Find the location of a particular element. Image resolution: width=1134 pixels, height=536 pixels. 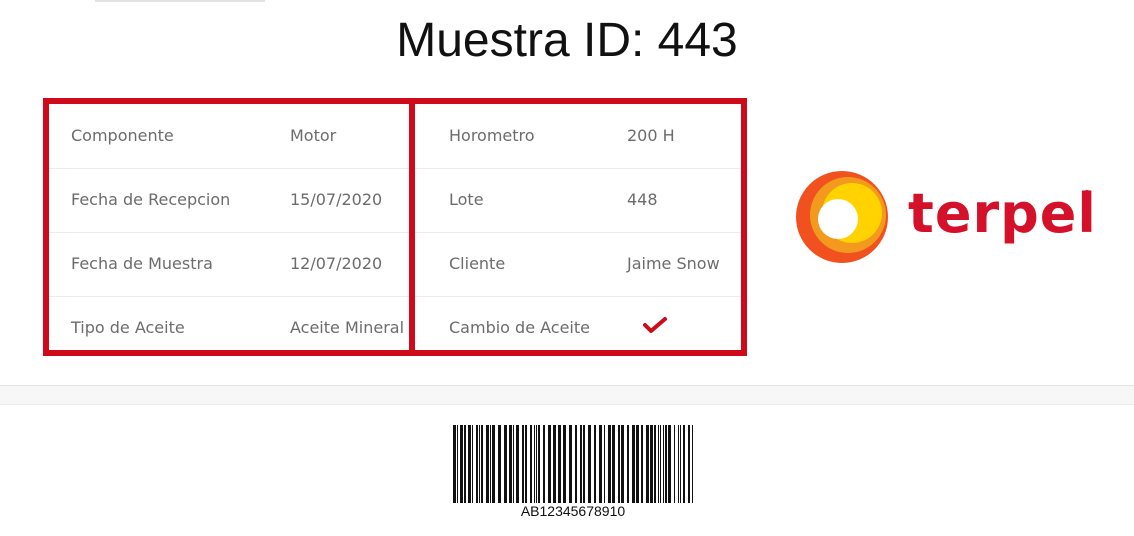

row-value: 12/07/2020 is located at coordinates (336, 263).